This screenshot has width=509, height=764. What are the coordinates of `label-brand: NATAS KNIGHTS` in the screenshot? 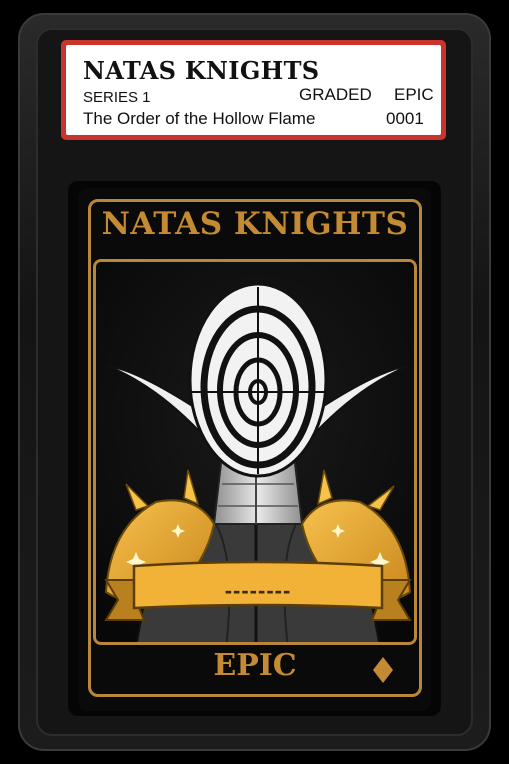 It's located at (201, 70).